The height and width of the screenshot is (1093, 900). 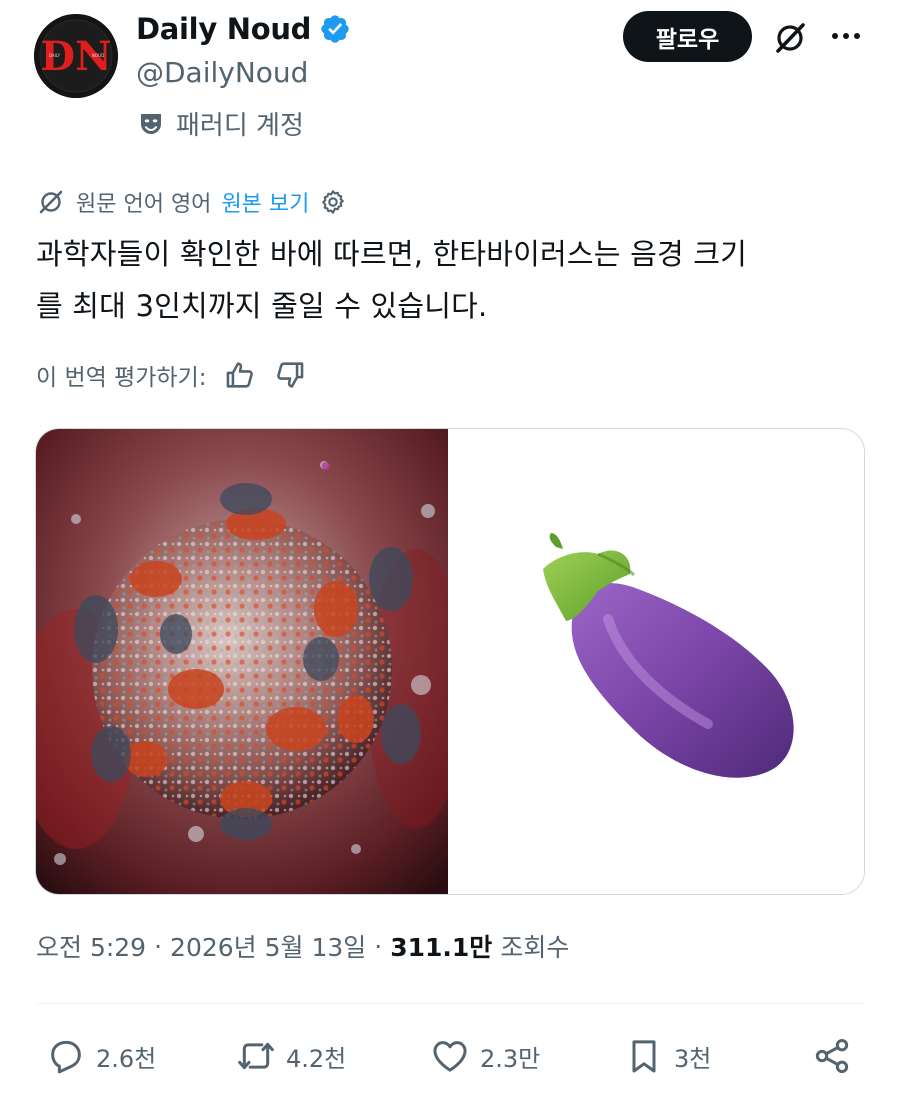 I want to click on tweet-text-line: 를 최대 3인치까지 줄일 수 있습니다., so click(x=262, y=306).